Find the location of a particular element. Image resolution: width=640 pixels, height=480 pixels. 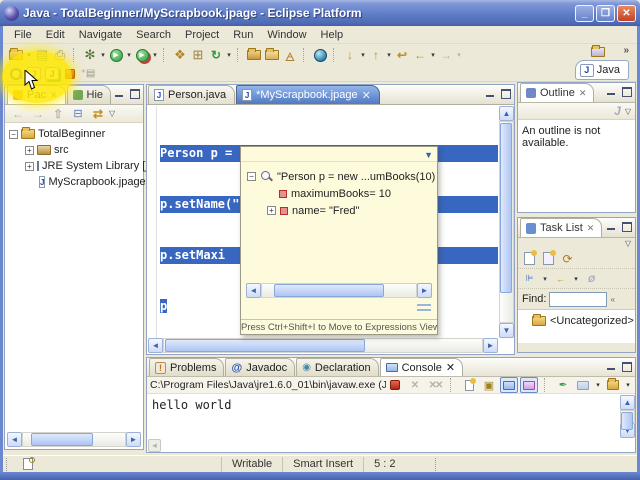

link-with-editor-icon: ⇄ is located at coordinates (98, 114).